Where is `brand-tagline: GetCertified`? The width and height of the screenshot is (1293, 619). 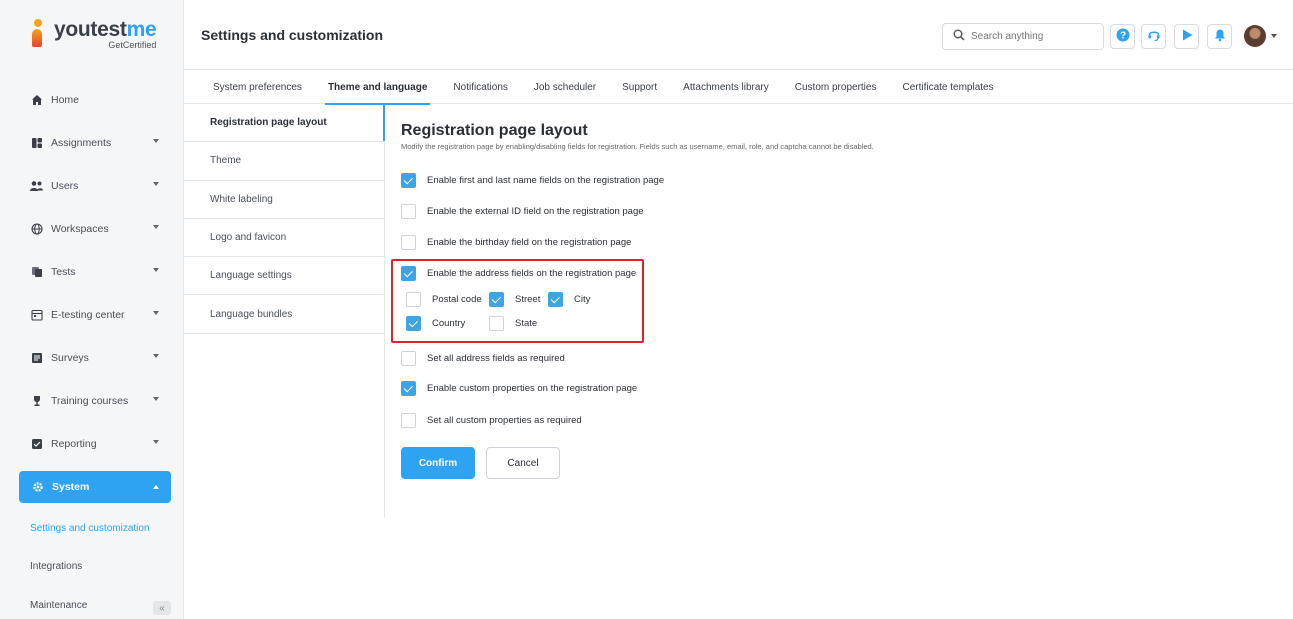 brand-tagline: GetCertified is located at coordinates (132, 44).